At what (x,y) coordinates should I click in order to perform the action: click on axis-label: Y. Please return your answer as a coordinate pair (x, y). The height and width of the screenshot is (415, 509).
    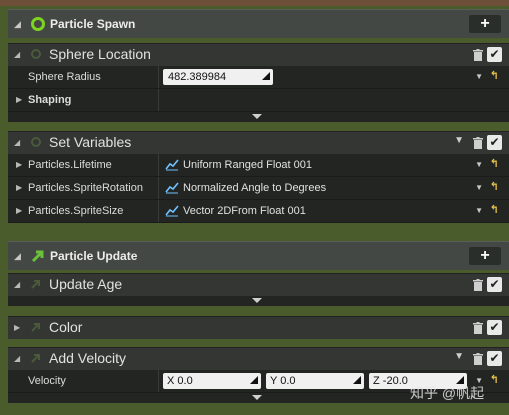
    Looking at the image, I should click on (274, 381).